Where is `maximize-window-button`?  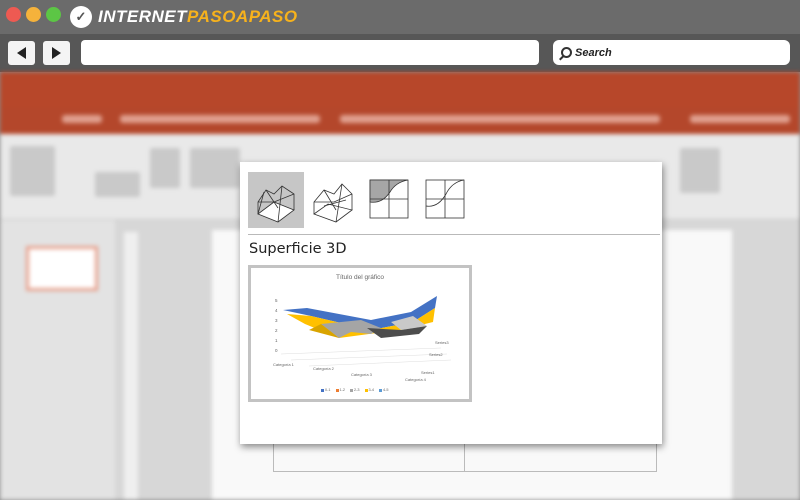 maximize-window-button is located at coordinates (53, 14).